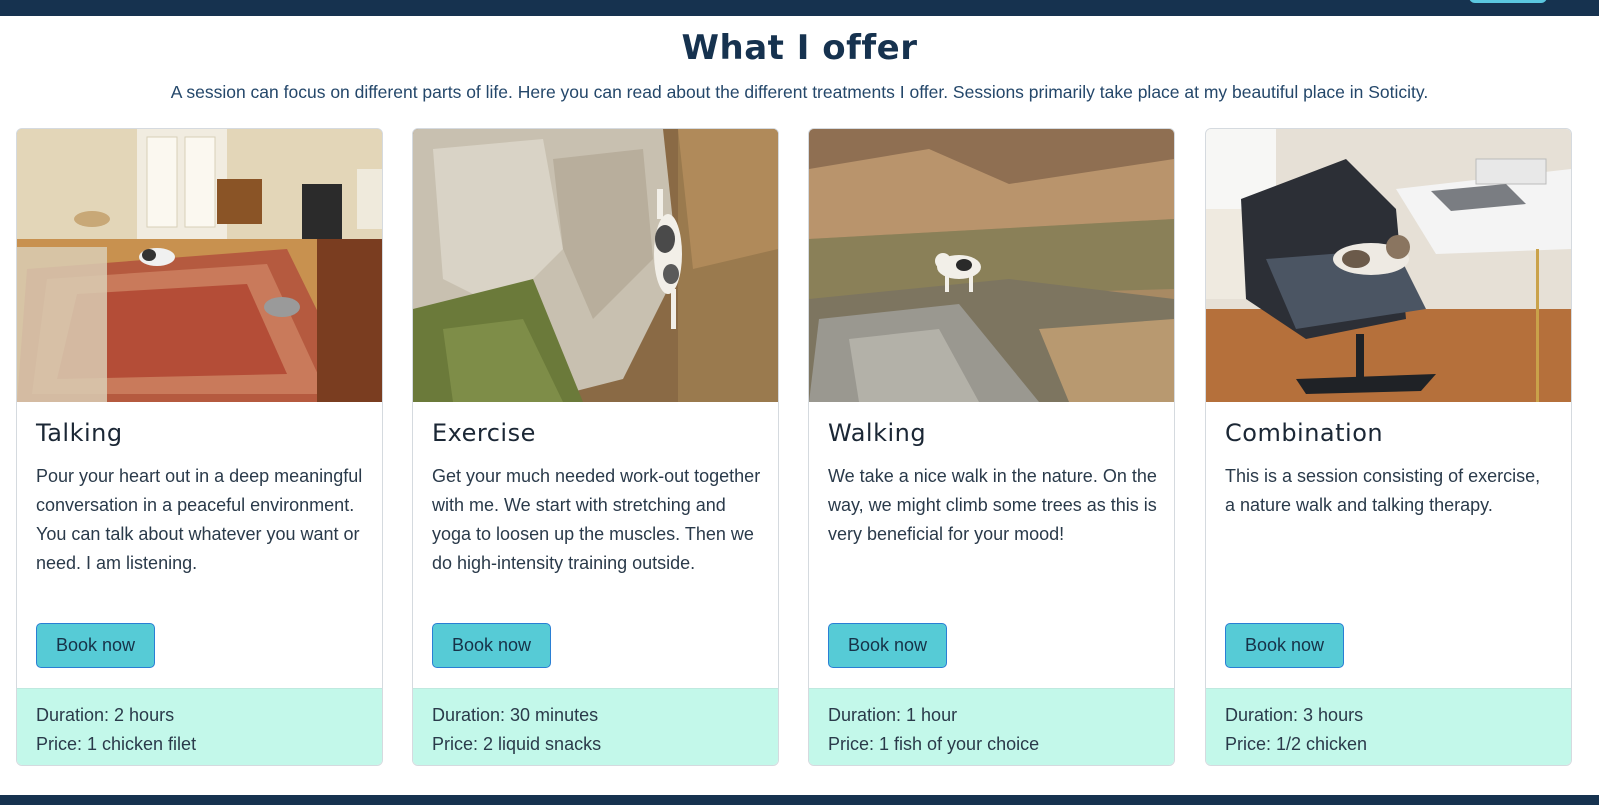 This screenshot has height=805, width=1599. Describe the element at coordinates (79, 433) in the screenshot. I see `offer-title: Talking` at that location.